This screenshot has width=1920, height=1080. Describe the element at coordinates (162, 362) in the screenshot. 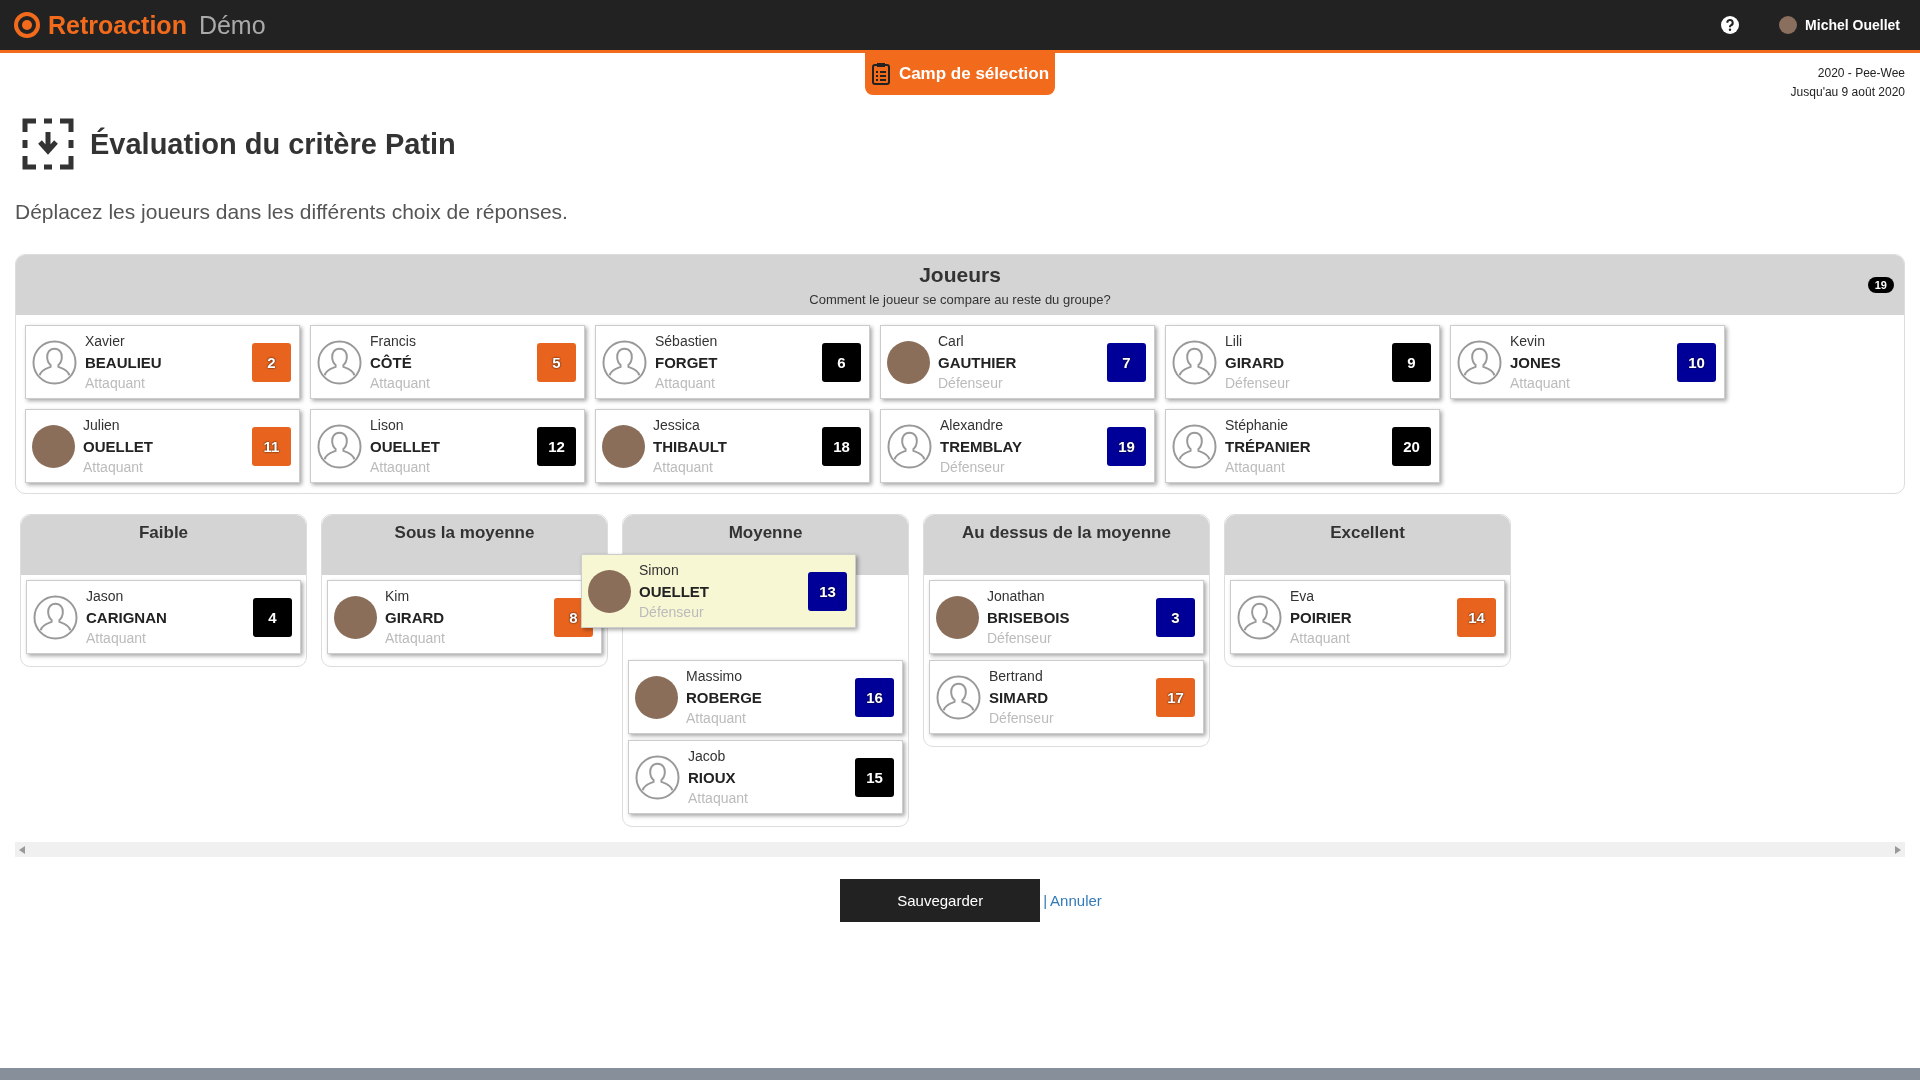

I see `player-card: Xavier BEAULIEU Attaquant 2` at that location.